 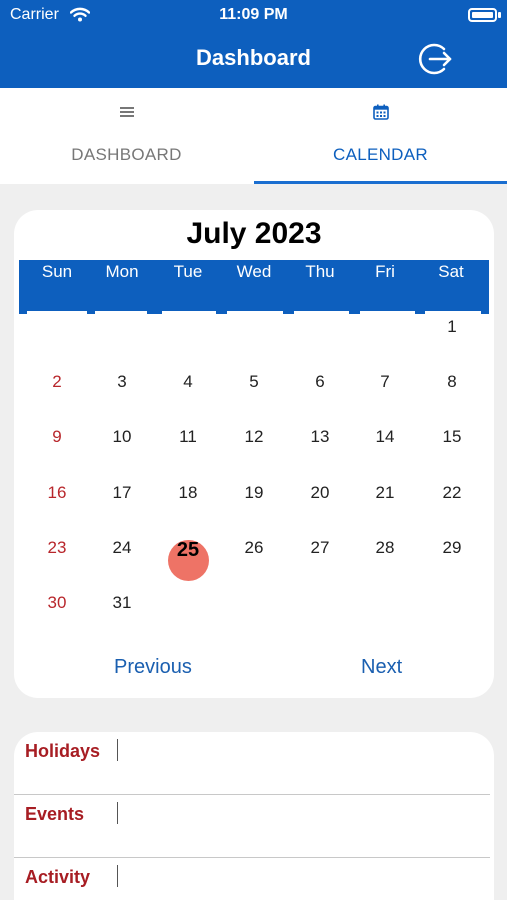 I want to click on battery-tip, so click(x=499, y=15).